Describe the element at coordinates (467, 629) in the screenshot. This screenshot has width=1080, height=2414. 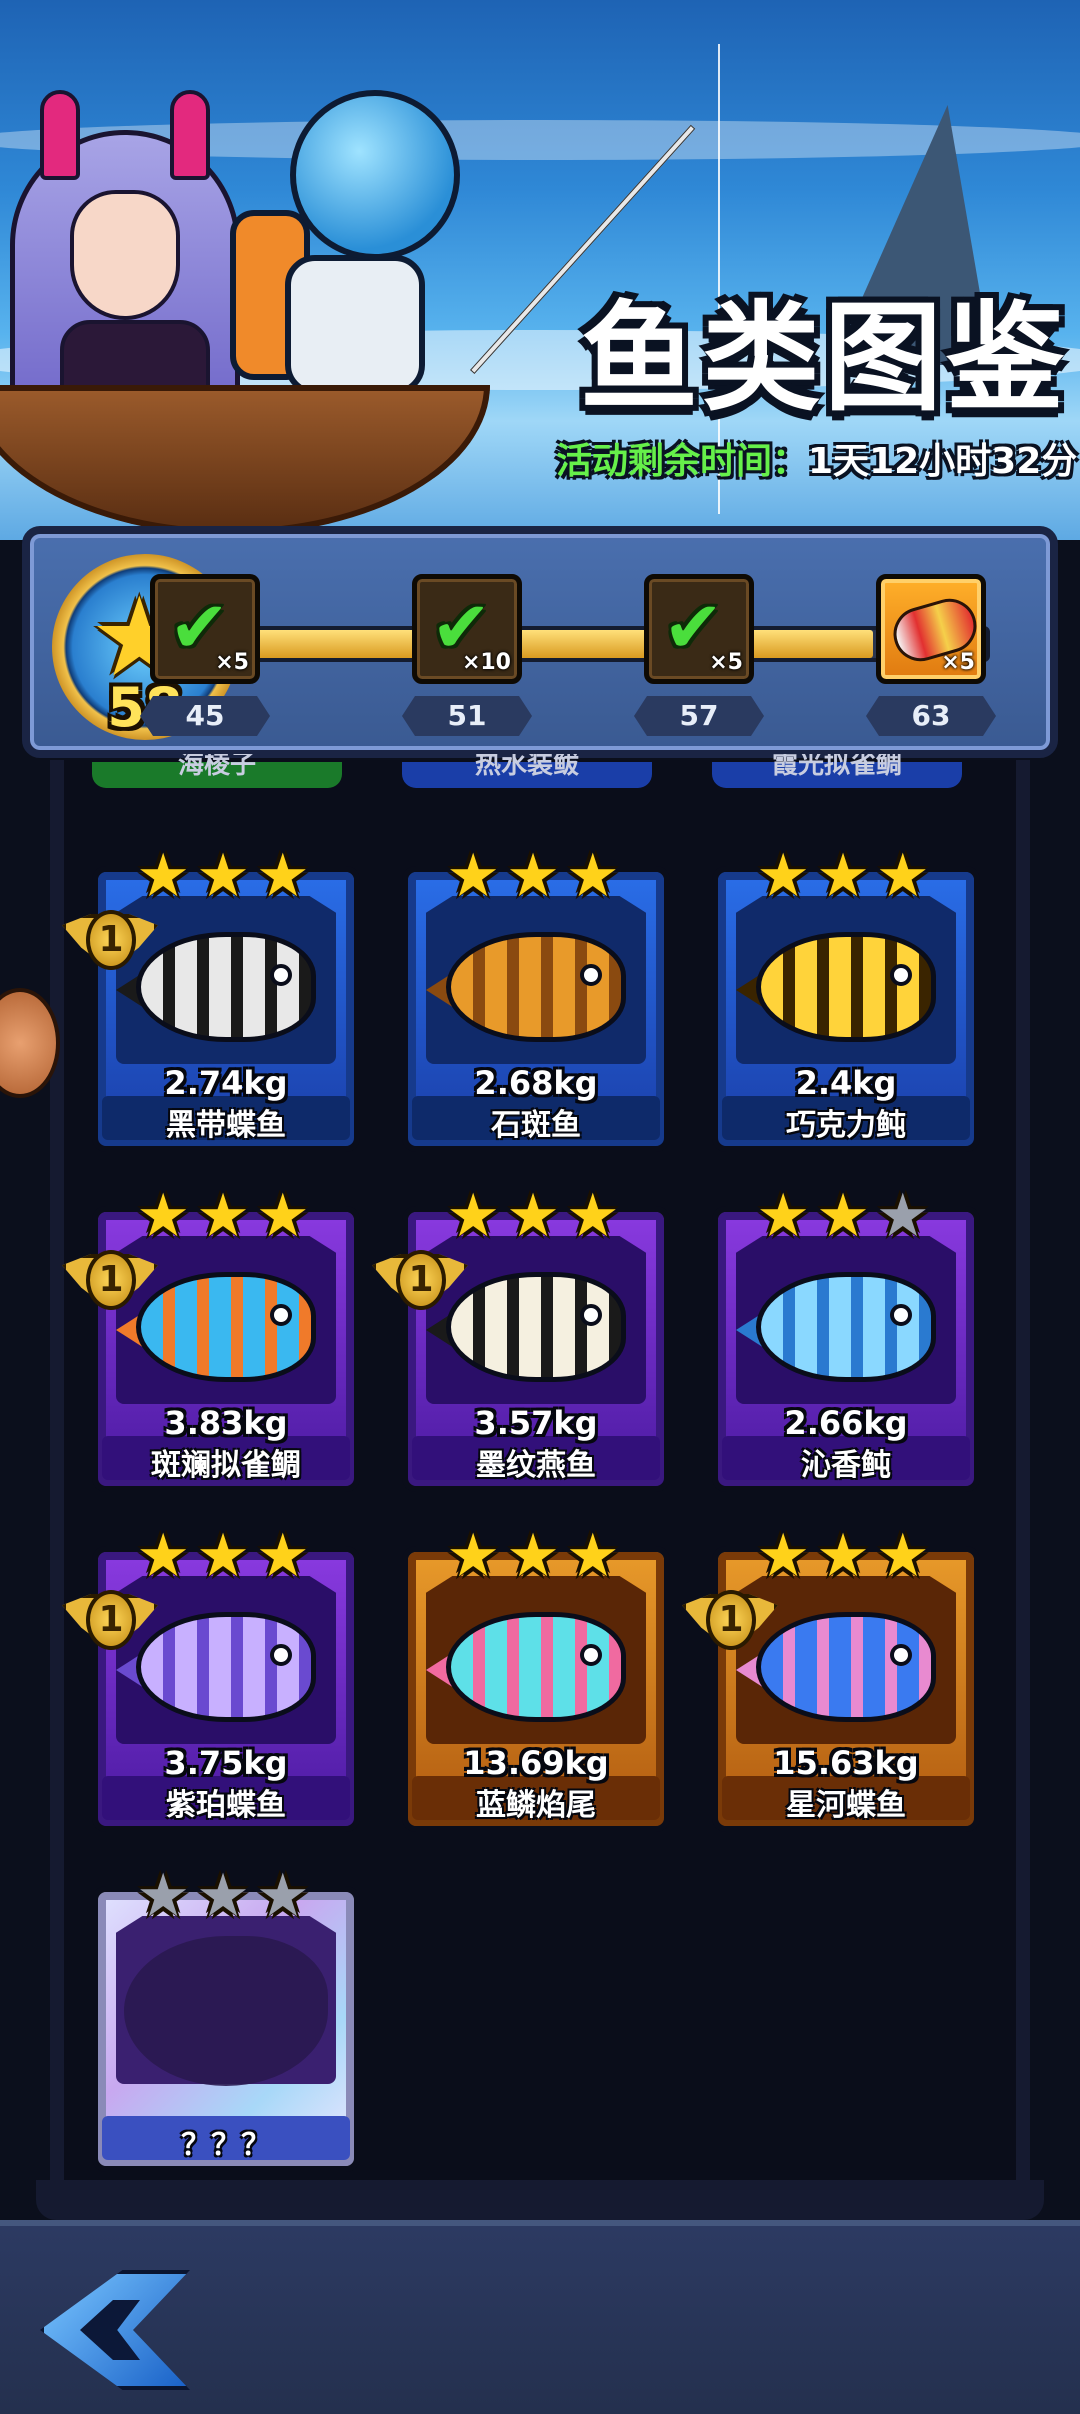
I see `reward-box: ✔ ×10` at that location.